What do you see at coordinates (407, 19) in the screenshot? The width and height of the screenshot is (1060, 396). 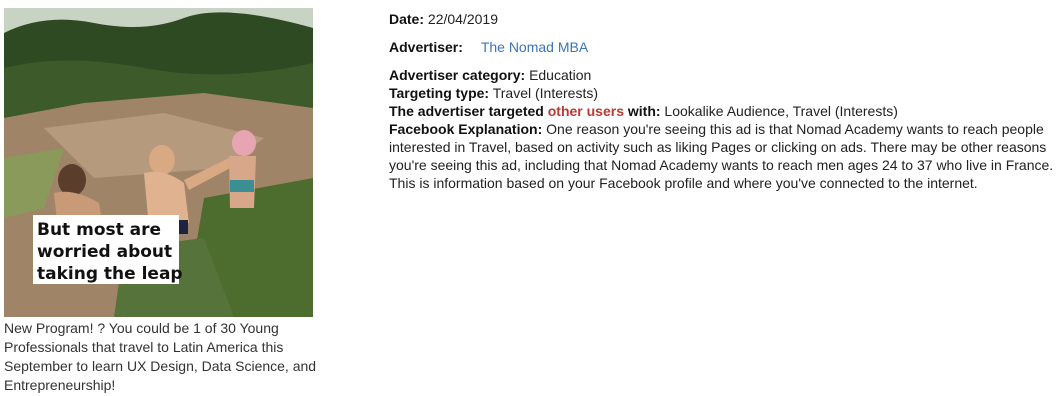 I see `date-label: Date:` at bounding box center [407, 19].